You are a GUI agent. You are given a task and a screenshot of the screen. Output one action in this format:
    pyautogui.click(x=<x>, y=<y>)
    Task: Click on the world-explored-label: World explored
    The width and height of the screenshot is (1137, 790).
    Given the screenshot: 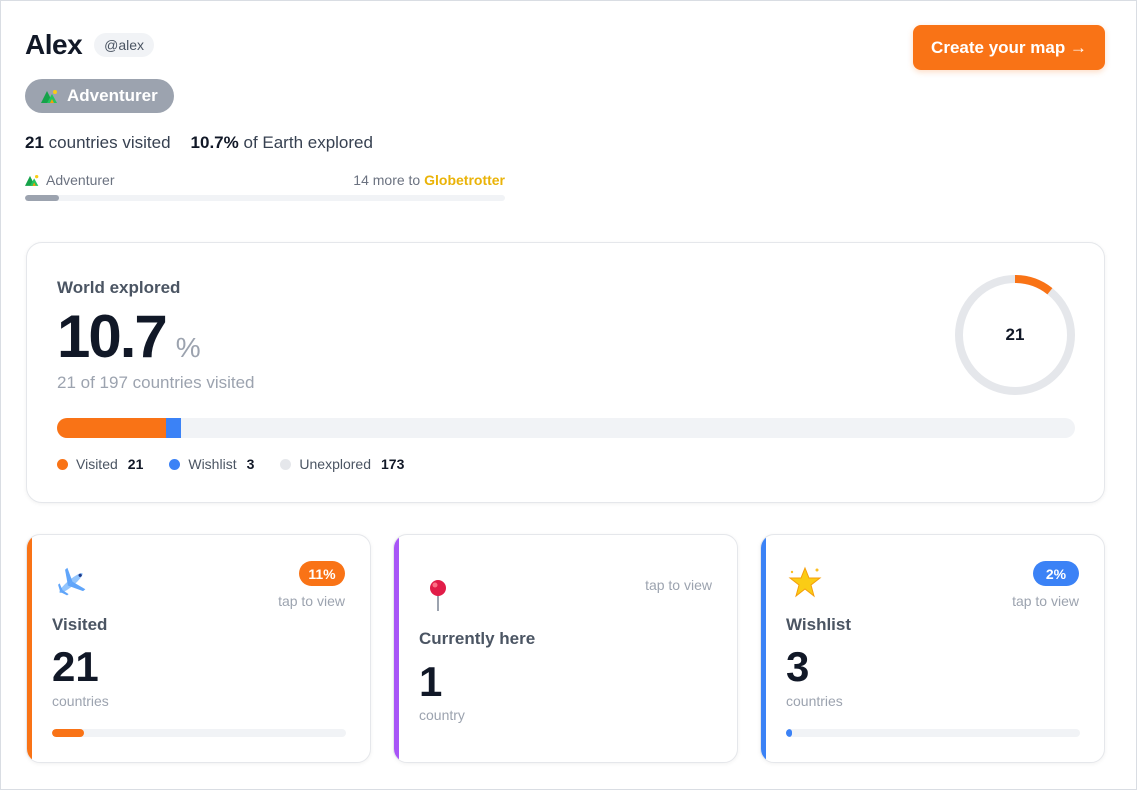 What is the action you would take?
    pyautogui.click(x=119, y=287)
    